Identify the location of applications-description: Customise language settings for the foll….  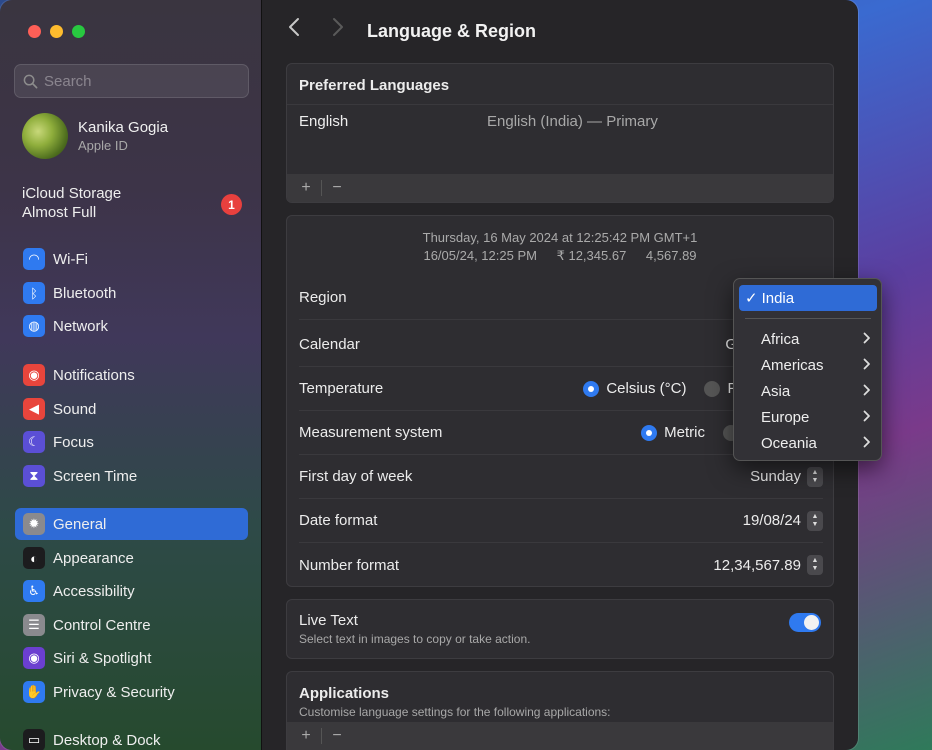
(455, 712).